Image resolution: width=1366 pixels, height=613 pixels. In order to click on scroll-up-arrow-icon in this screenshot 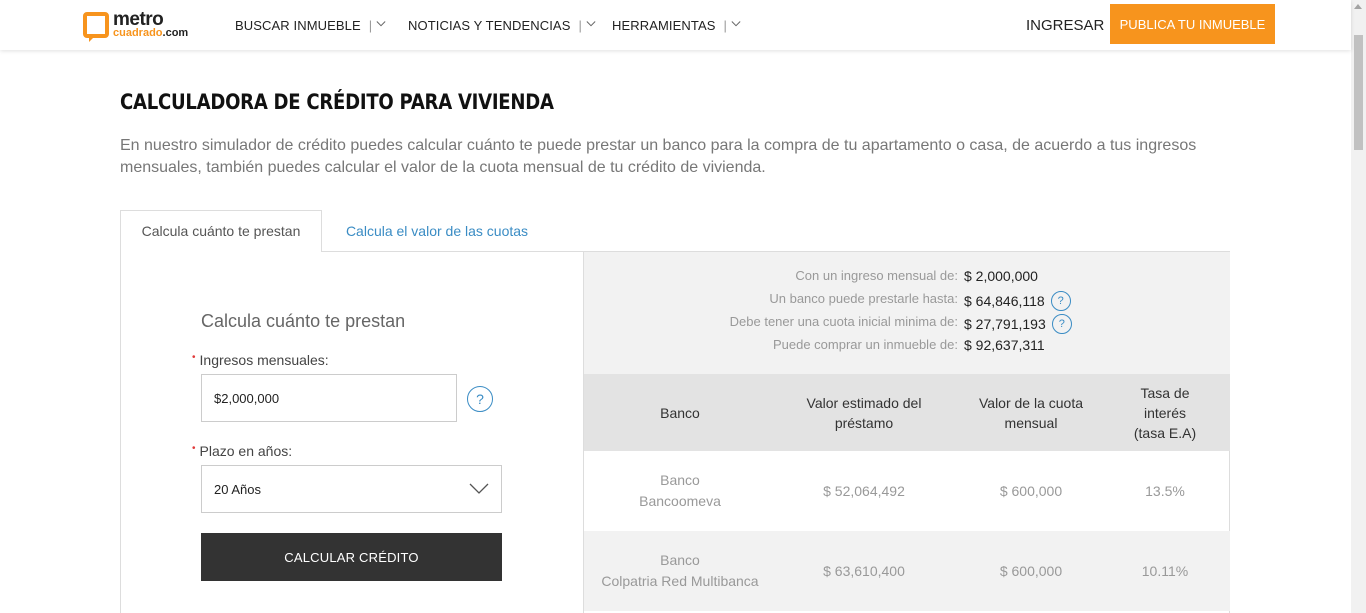, I will do `click(1358, 6)`.